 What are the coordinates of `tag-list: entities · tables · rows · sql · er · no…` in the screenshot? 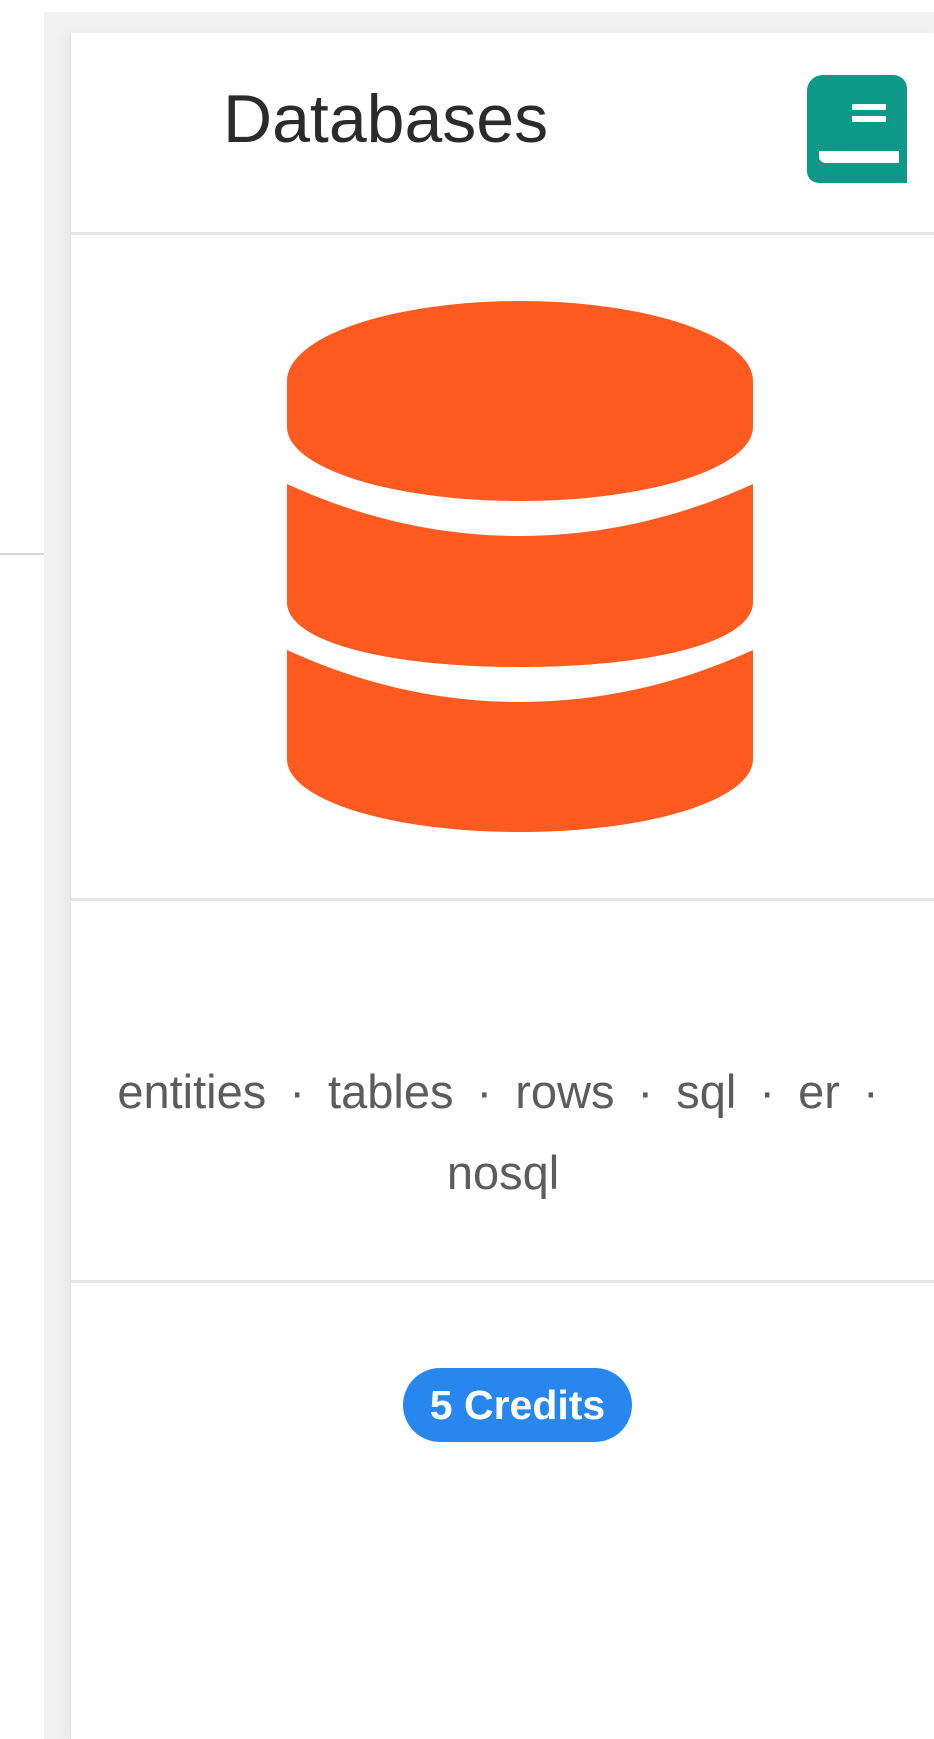 It's located at (503, 1132).